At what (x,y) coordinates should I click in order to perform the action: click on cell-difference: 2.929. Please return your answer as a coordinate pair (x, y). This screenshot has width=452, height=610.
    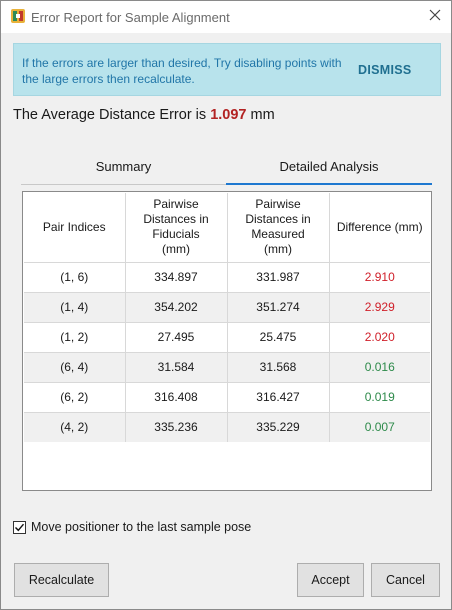
    Looking at the image, I should click on (379, 306).